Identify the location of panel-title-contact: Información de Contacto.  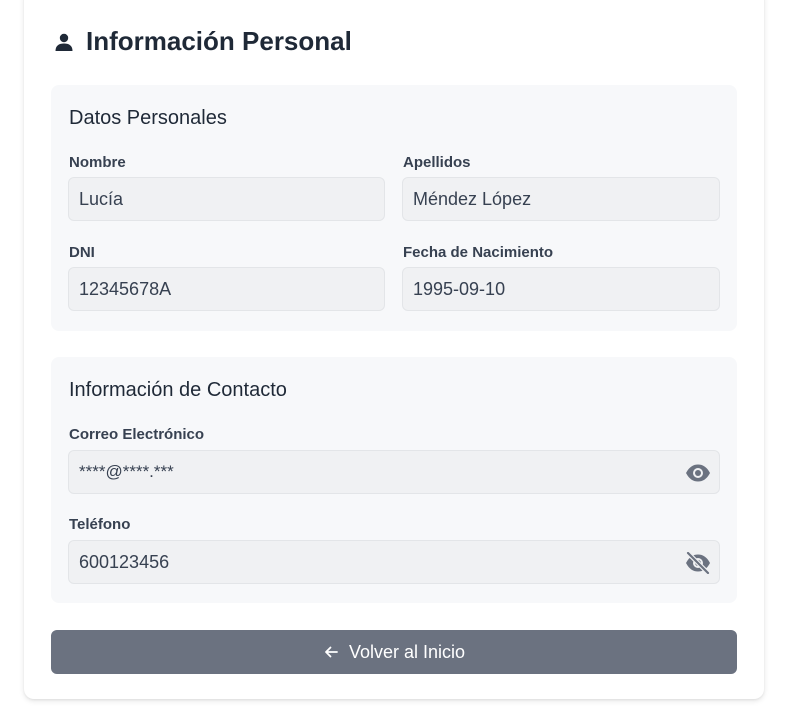
(178, 390).